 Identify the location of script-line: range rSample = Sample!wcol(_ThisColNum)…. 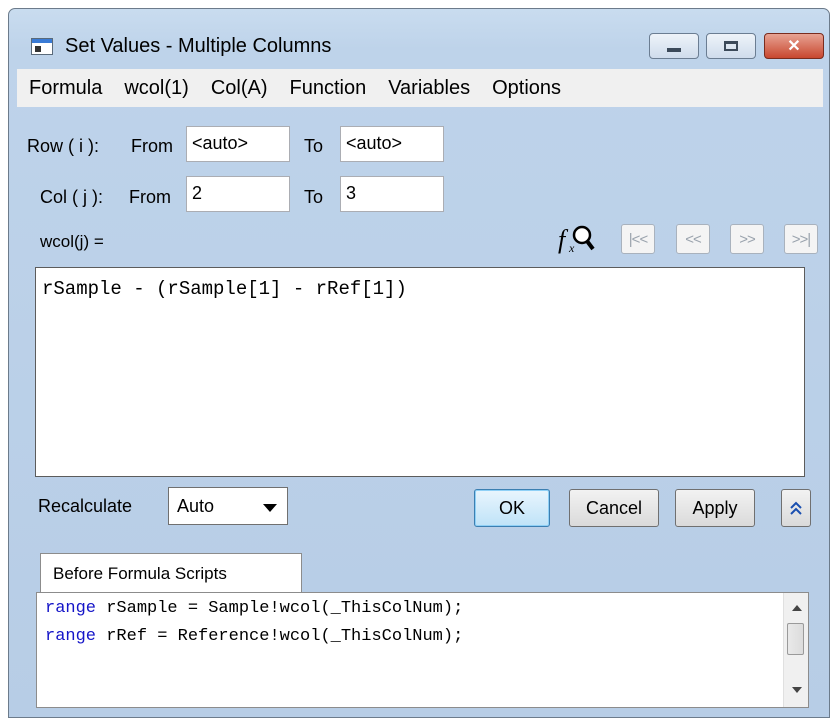
(254, 608).